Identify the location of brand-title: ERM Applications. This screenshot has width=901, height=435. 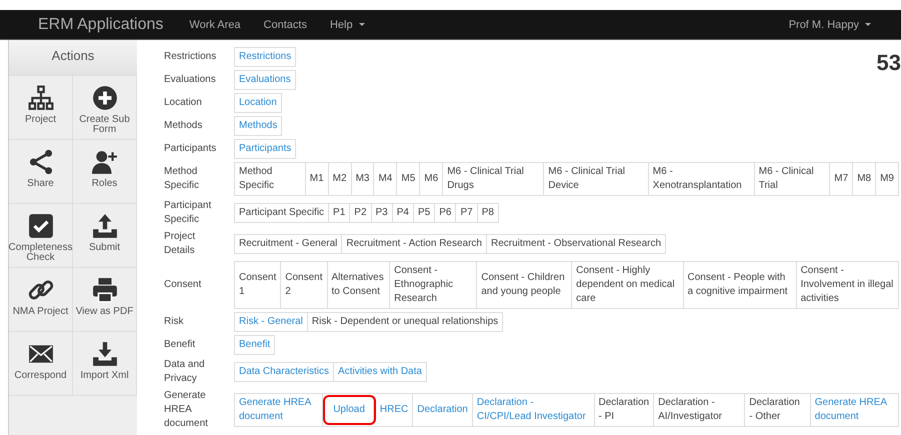
(101, 25).